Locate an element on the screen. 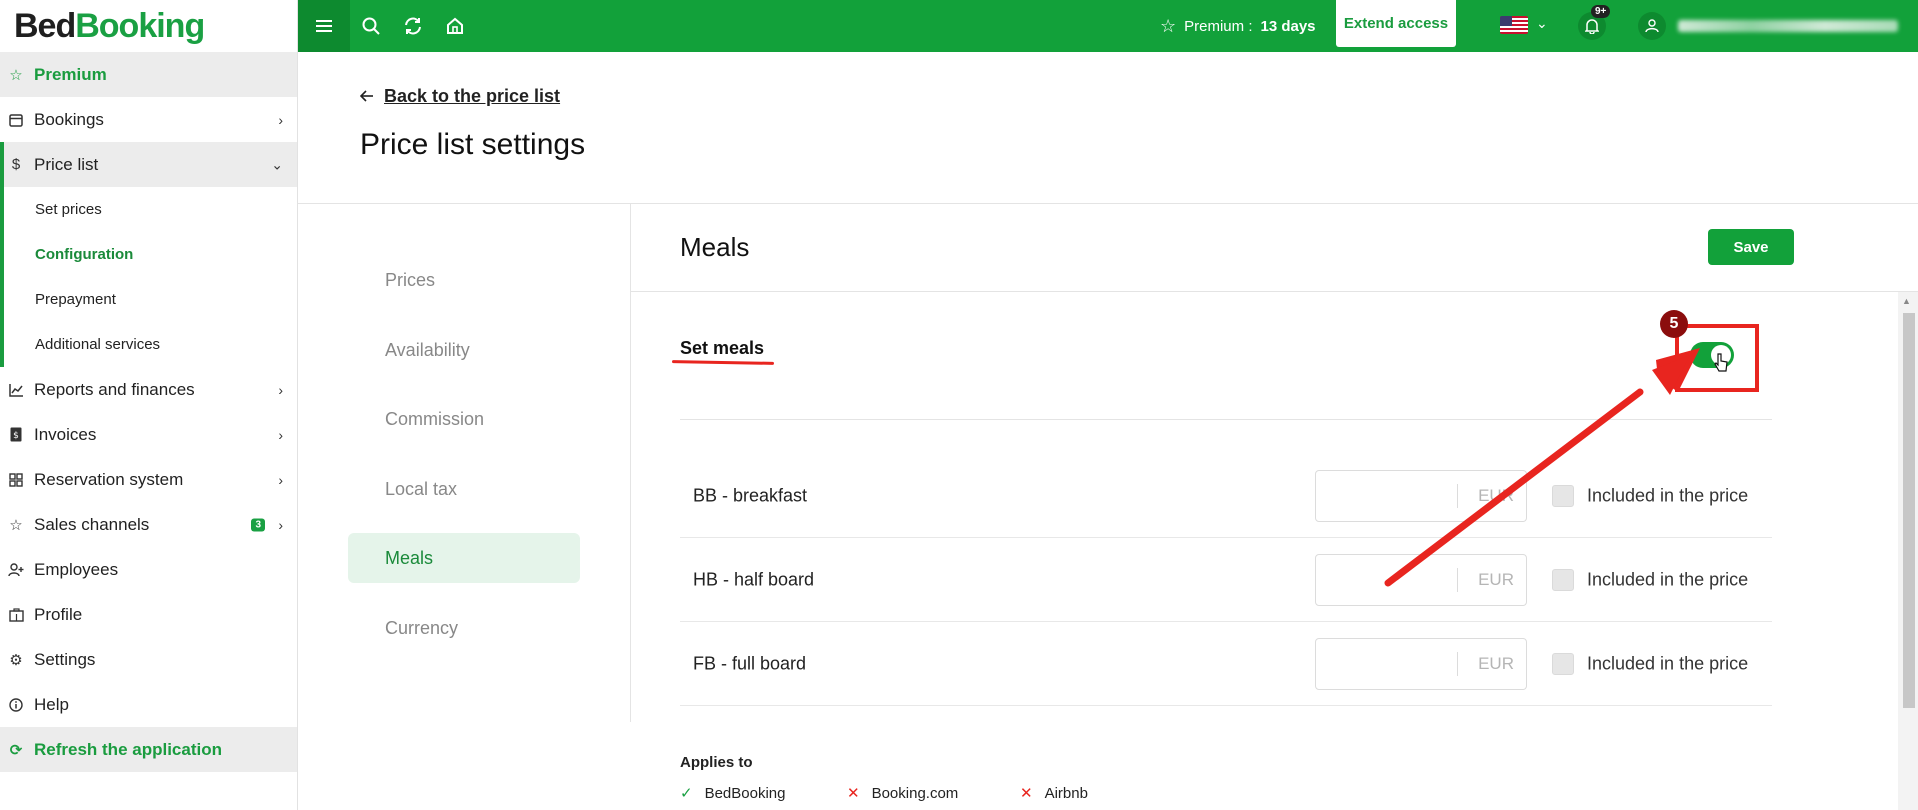  scroll-up-icon: ▲ is located at coordinates (1906, 301).